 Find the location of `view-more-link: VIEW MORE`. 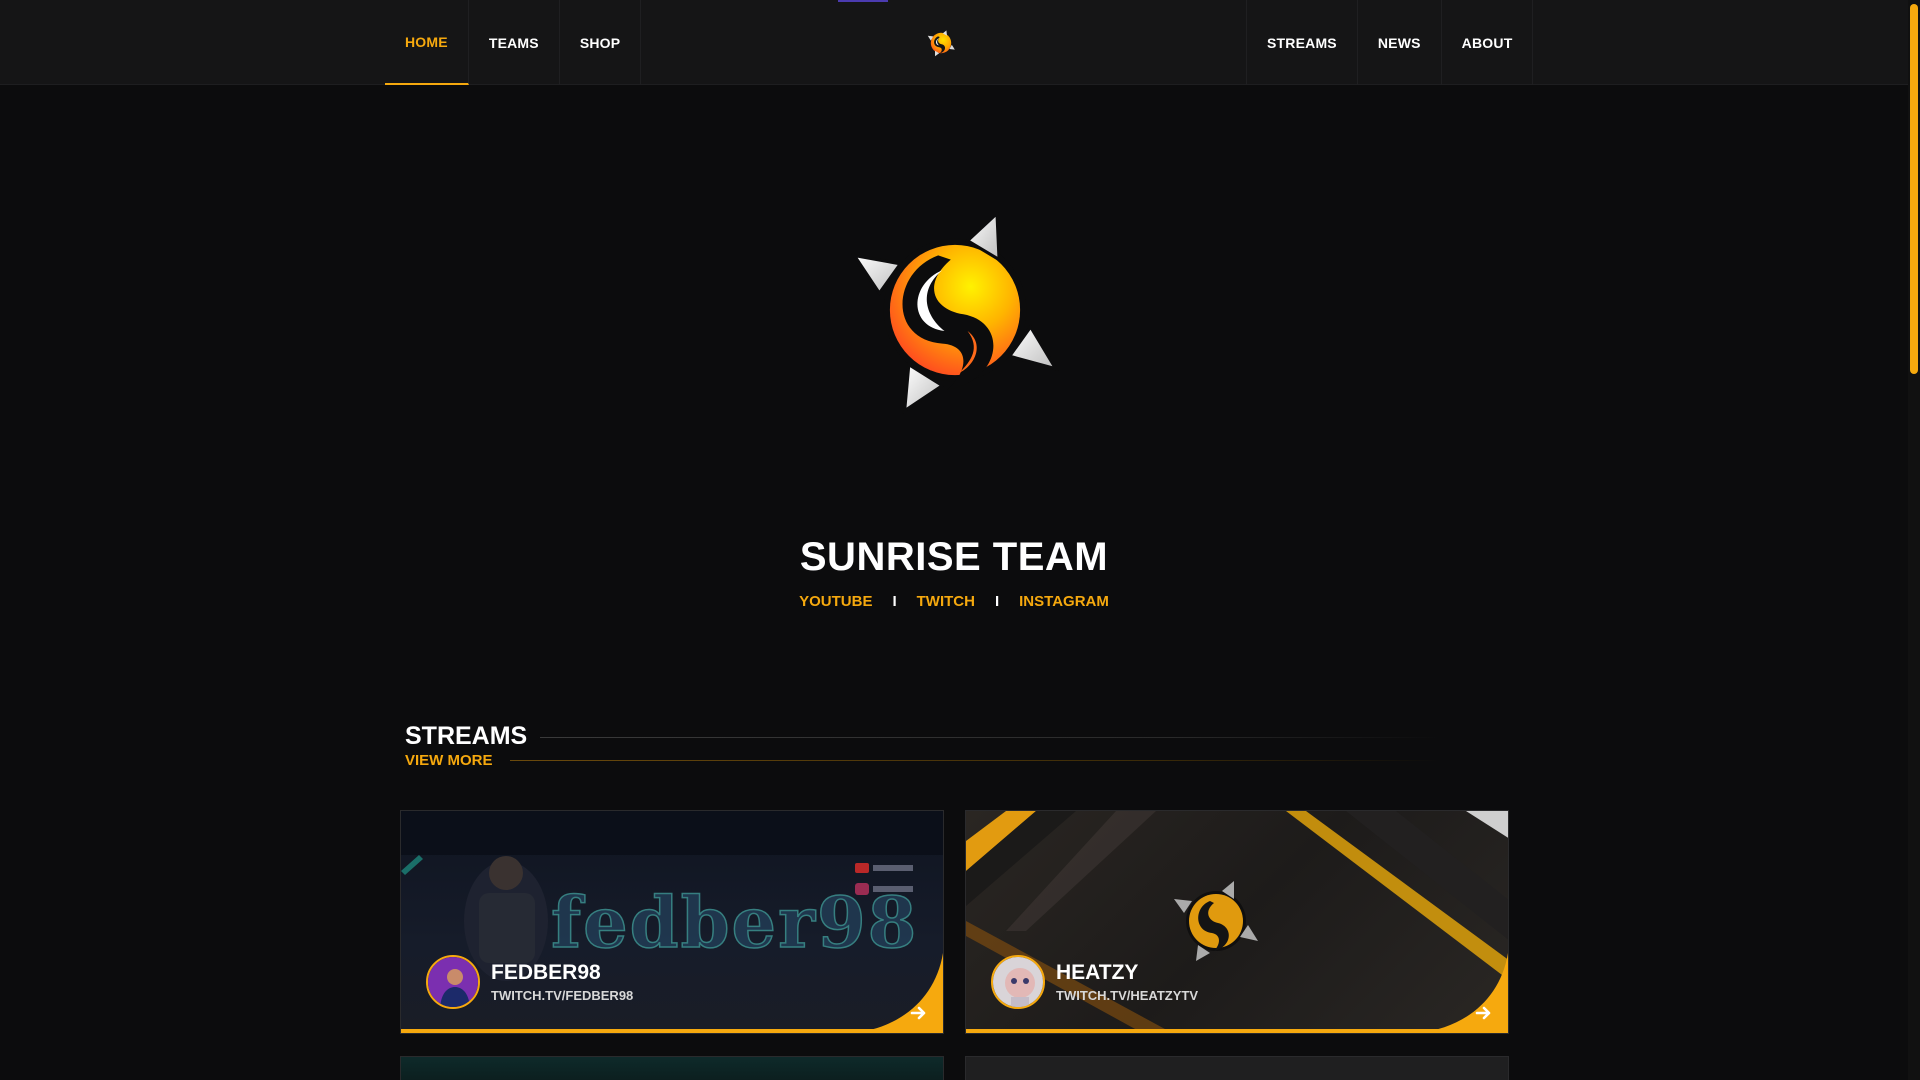

view-more-link: VIEW MORE is located at coordinates (449, 760).